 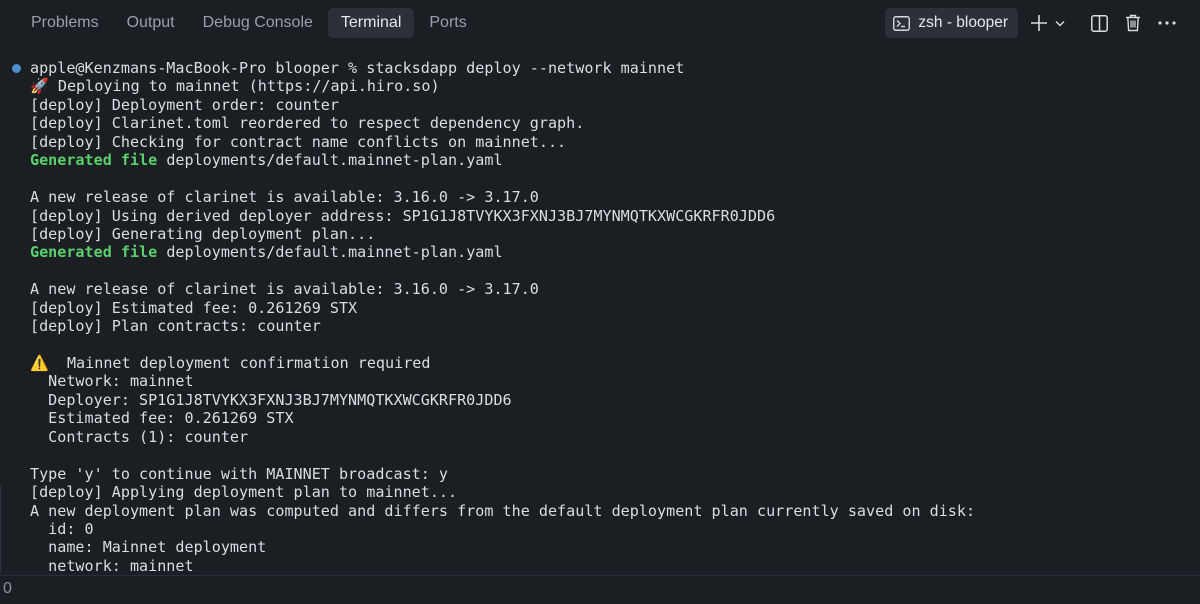 What do you see at coordinates (615, 566) in the screenshot?
I see `terminal-line: network: mainnet` at bounding box center [615, 566].